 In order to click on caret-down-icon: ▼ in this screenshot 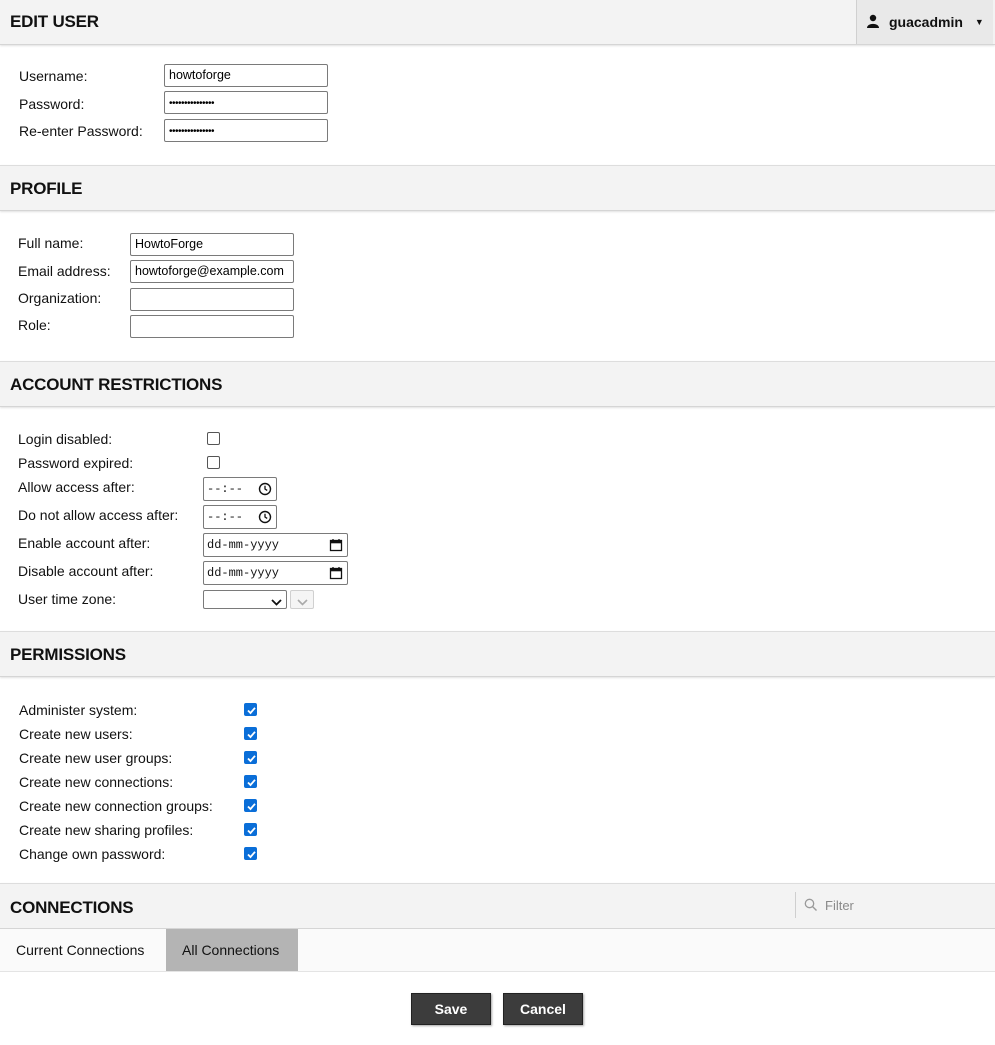, I will do `click(979, 22)`.